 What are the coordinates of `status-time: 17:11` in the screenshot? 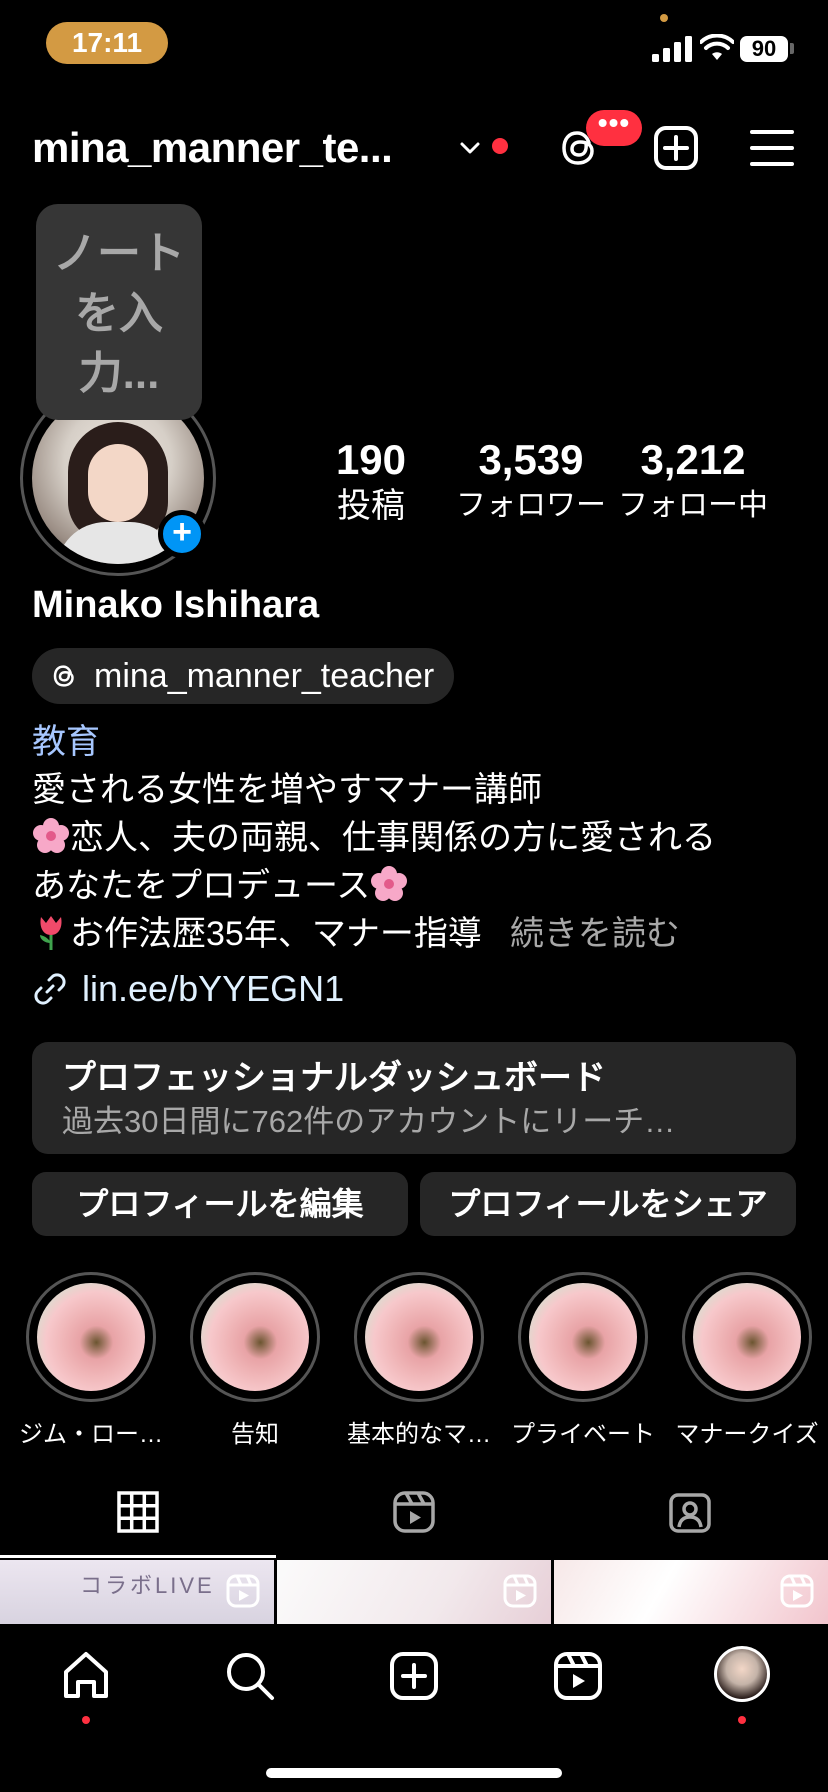 It's located at (107, 43).